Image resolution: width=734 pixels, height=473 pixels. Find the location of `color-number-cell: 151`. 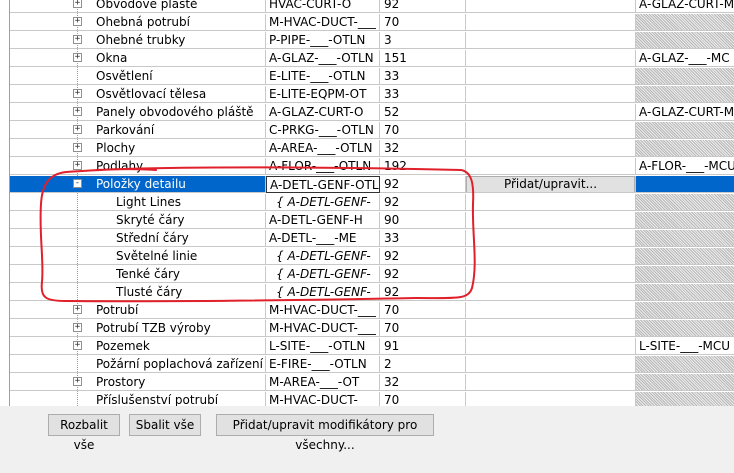

color-number-cell: 151 is located at coordinates (423, 58).